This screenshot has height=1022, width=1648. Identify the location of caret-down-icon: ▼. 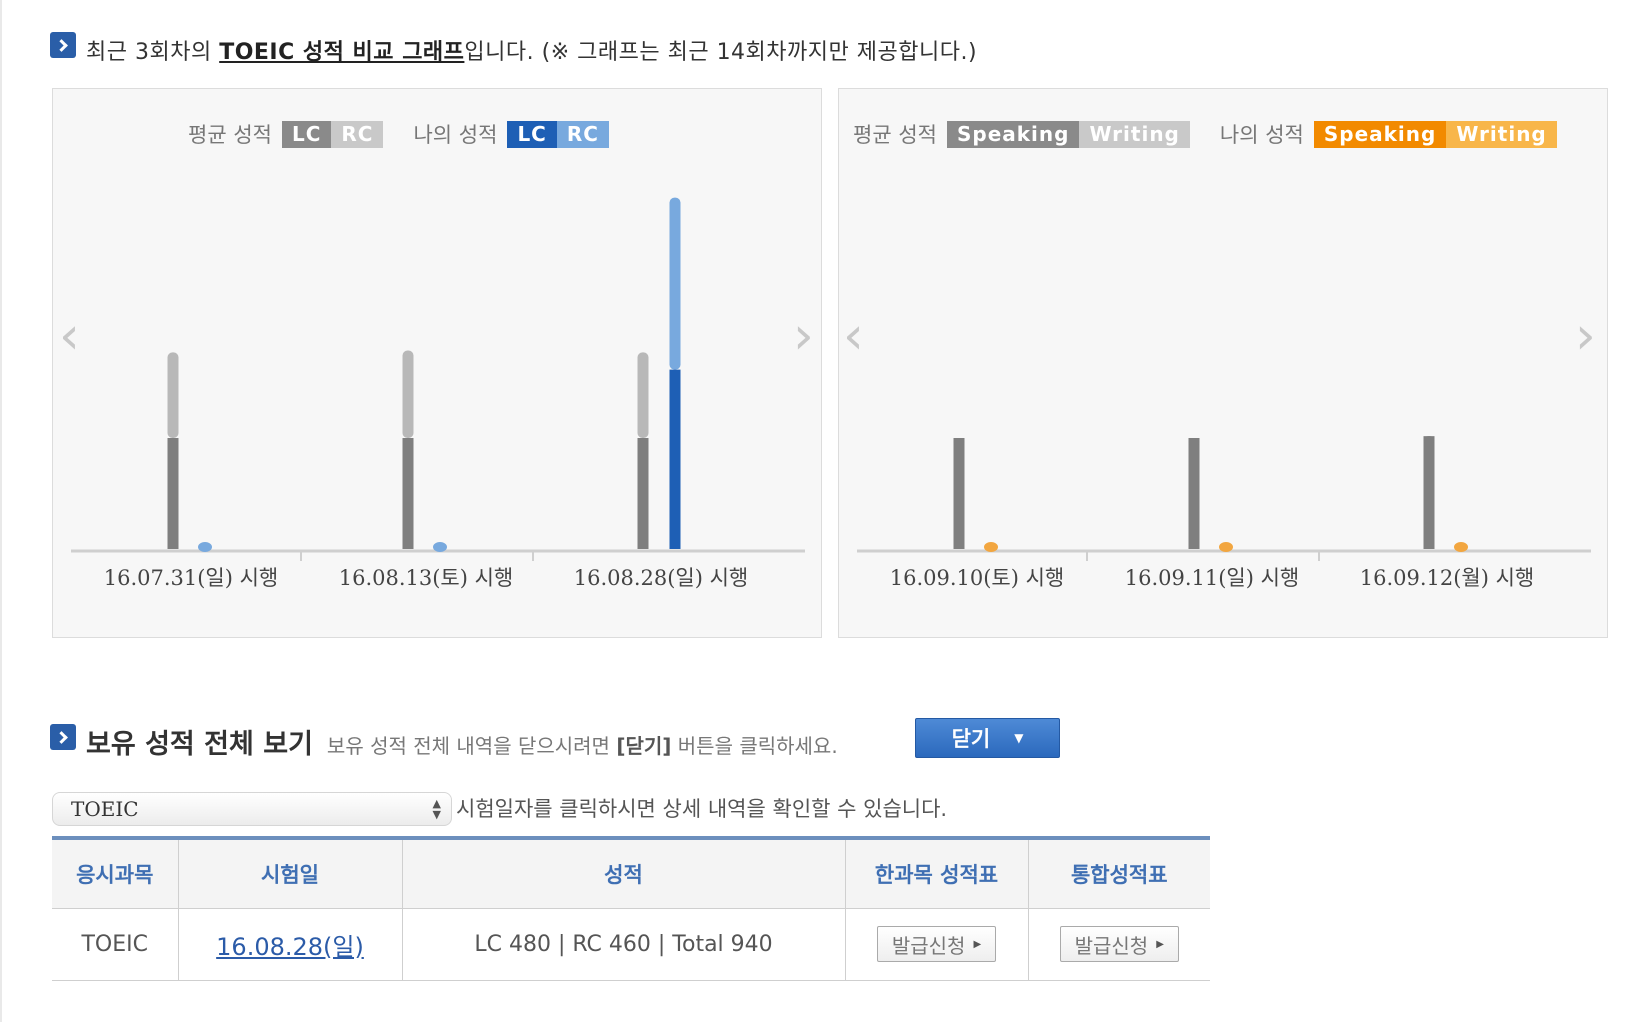
(1019, 738).